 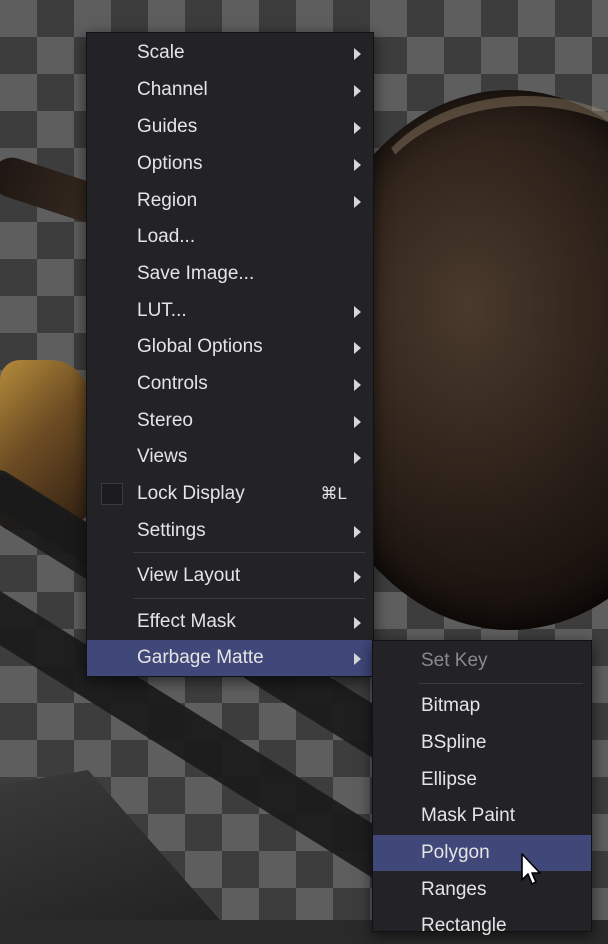 I want to click on menu-item-label: Effect Mask, so click(x=186, y=621).